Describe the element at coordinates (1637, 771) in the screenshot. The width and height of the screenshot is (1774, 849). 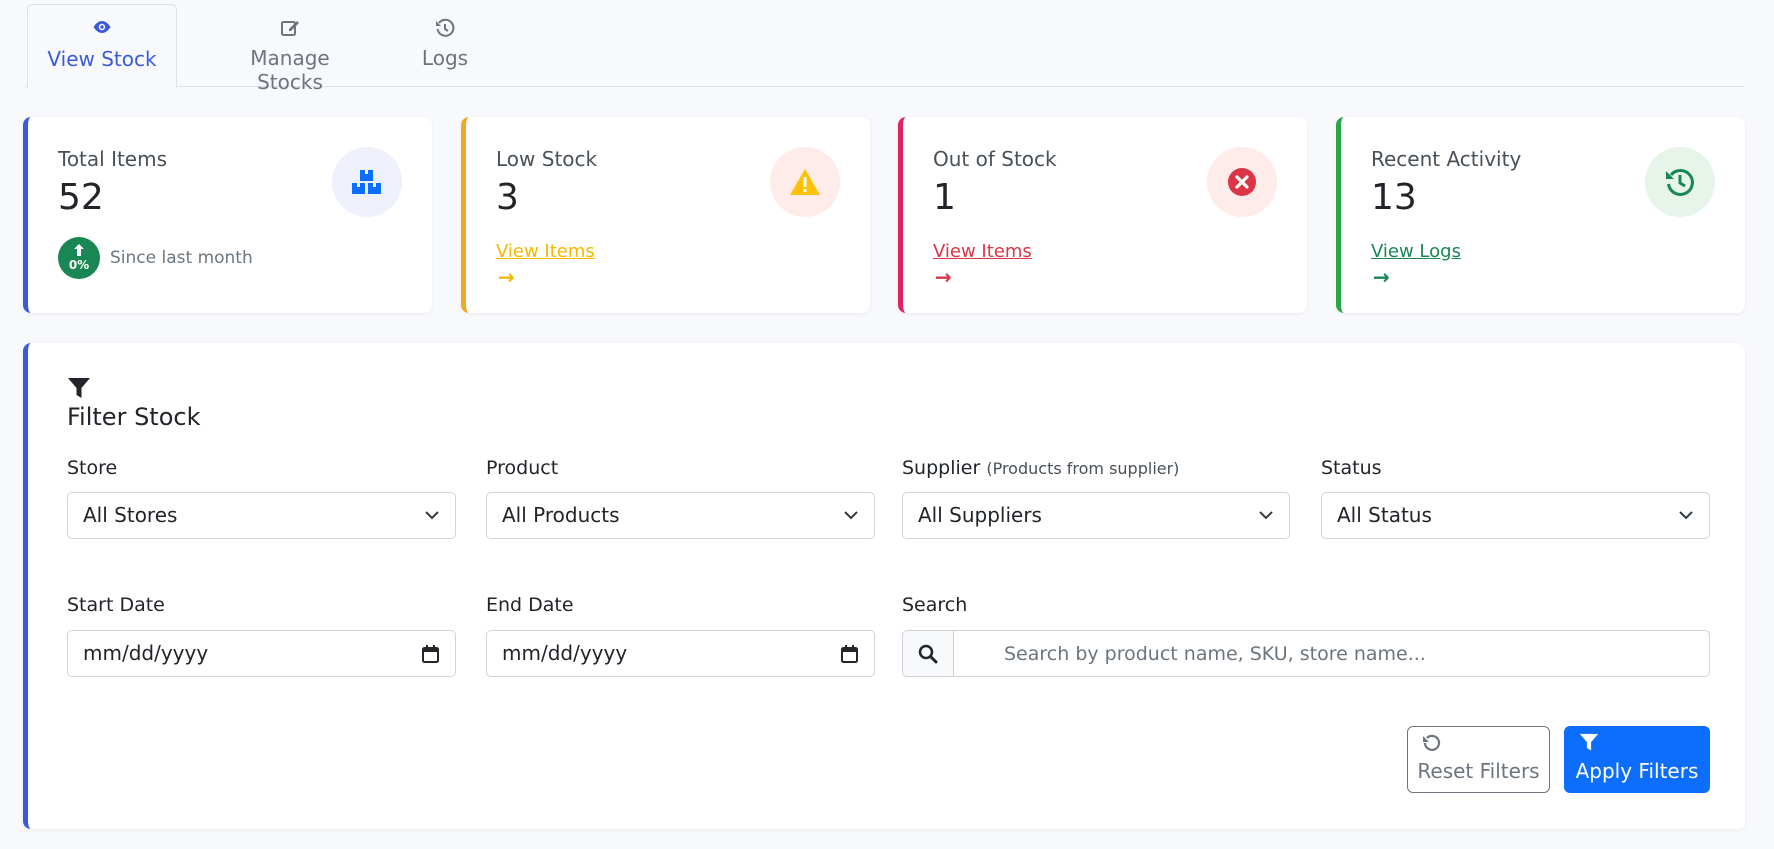
I see `apply-filters-label: Apply Filters` at that location.